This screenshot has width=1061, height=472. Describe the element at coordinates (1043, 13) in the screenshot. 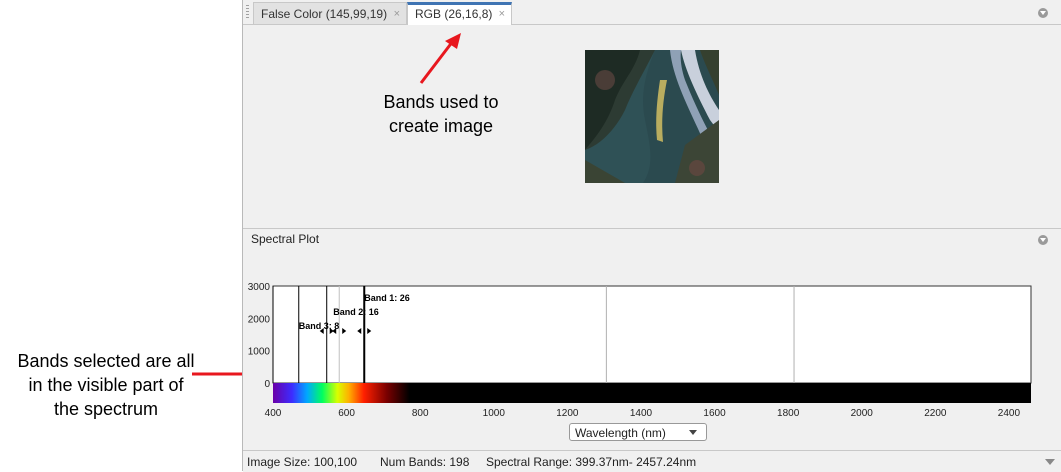

I see `tab-menu-icon` at that location.